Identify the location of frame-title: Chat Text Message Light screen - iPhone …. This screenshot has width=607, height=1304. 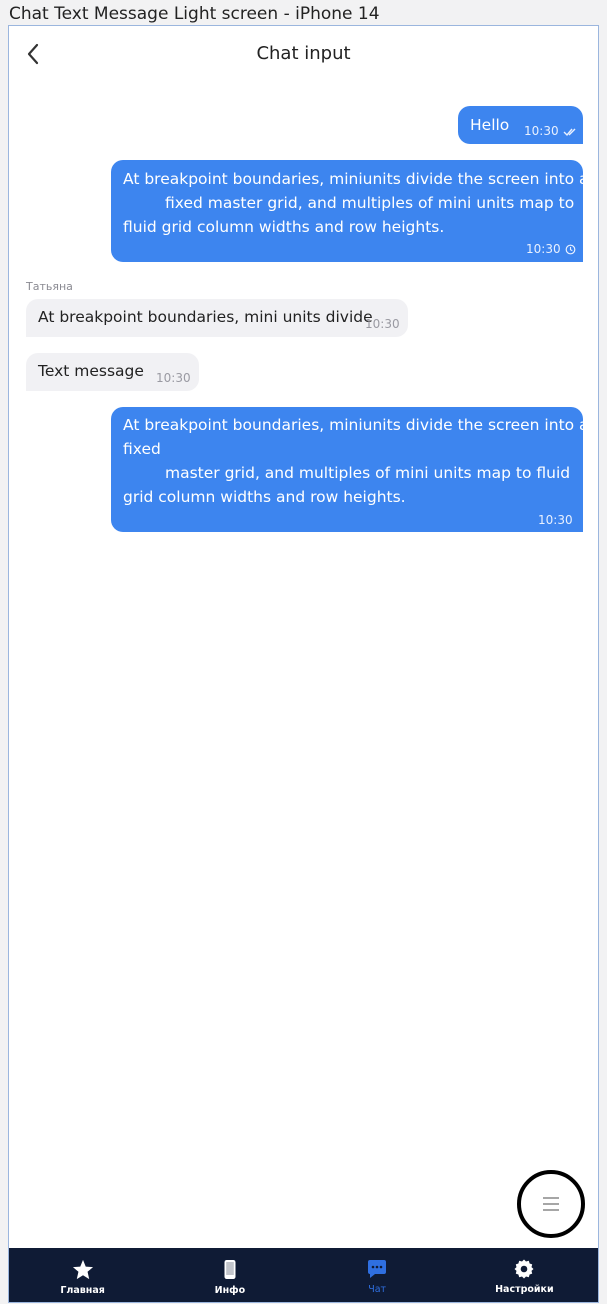
(194, 14).